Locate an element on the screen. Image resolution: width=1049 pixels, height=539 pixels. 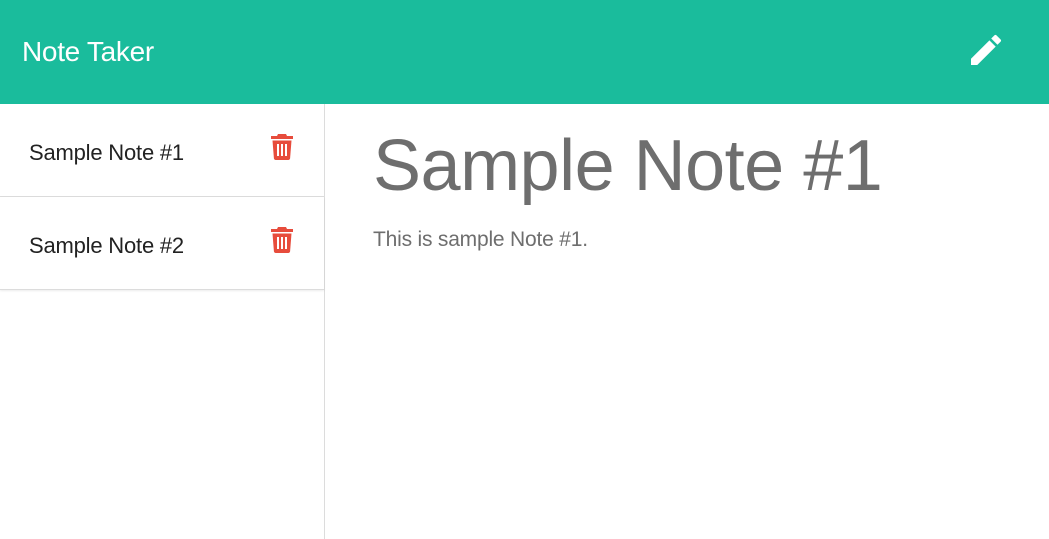
new-note-button is located at coordinates (986, 52).